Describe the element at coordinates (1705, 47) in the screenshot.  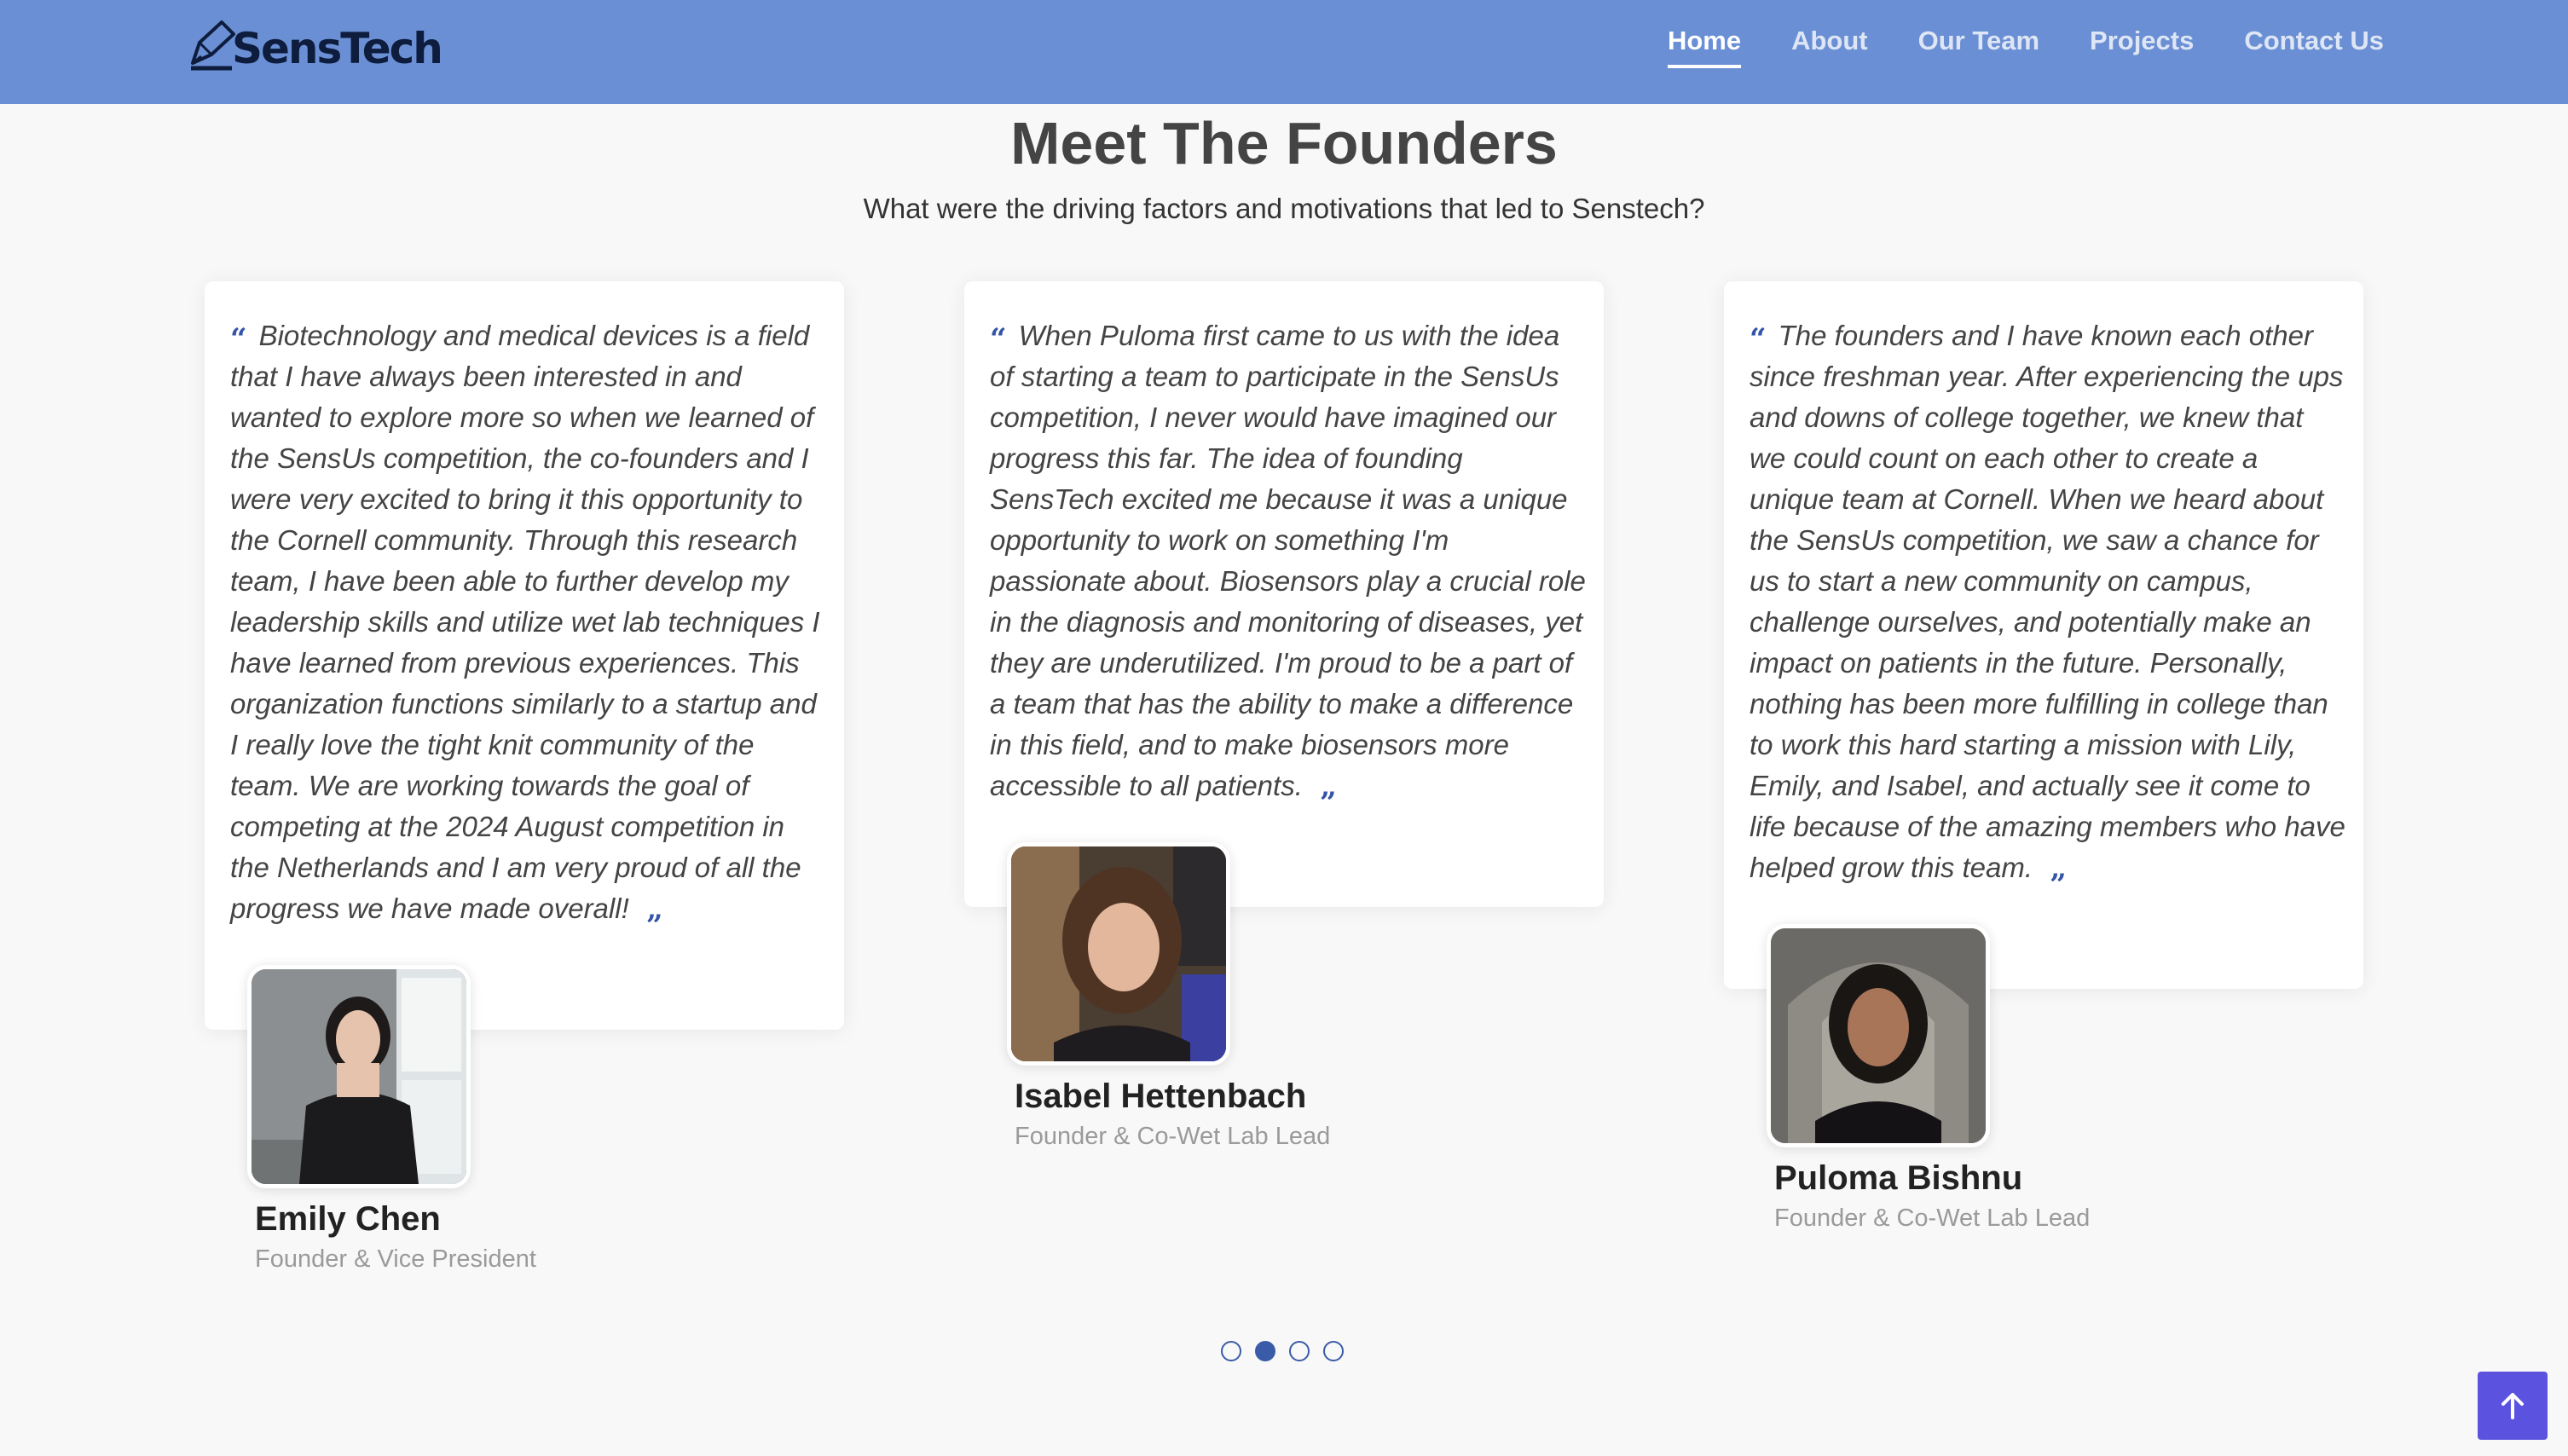
I see `nav-home: Home` at that location.